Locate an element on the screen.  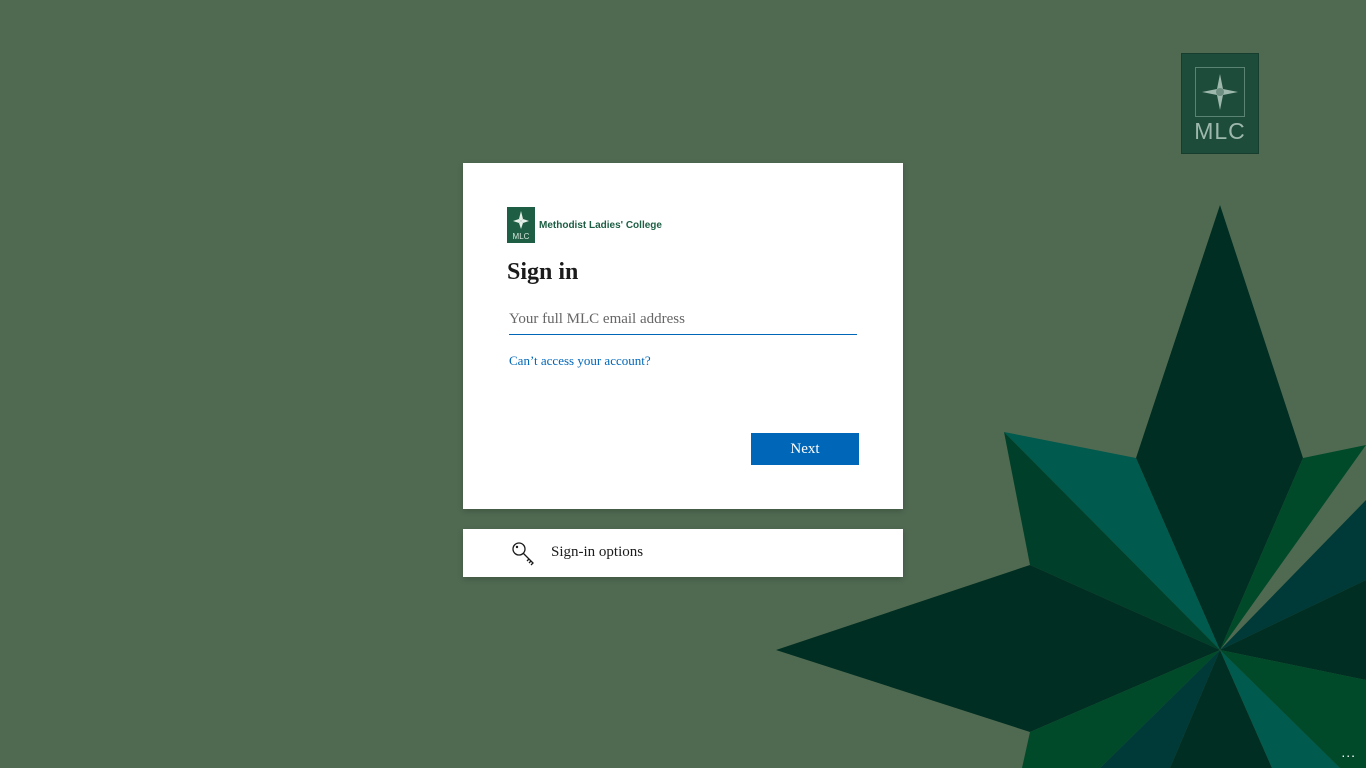
brand-mark-text: MLC is located at coordinates (521, 236).